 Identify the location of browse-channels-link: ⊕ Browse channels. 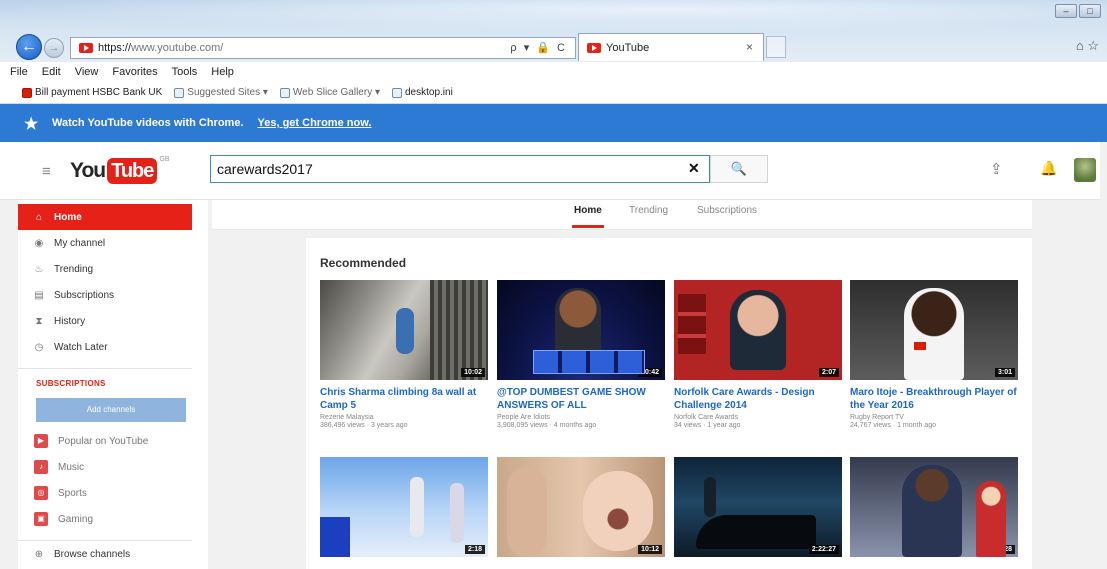
(113, 554).